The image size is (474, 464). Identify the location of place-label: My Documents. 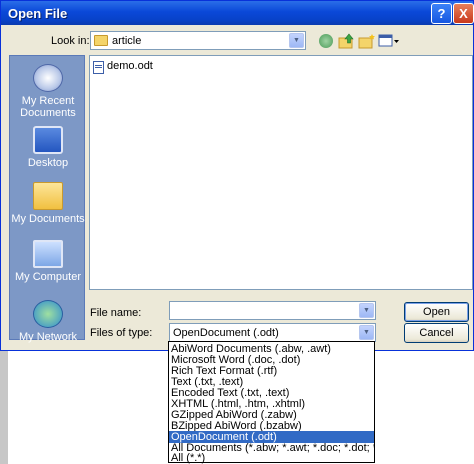
(48, 219).